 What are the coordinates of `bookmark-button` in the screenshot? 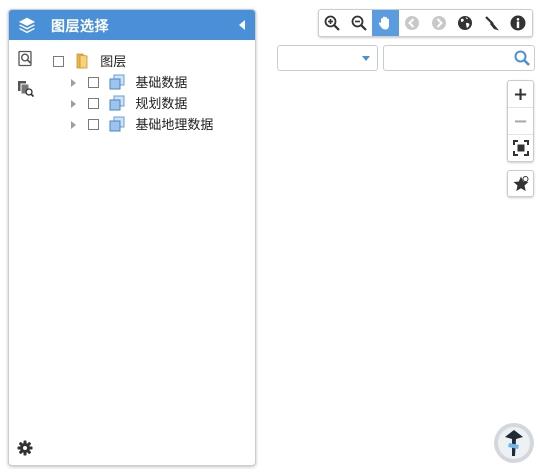 It's located at (520, 183).